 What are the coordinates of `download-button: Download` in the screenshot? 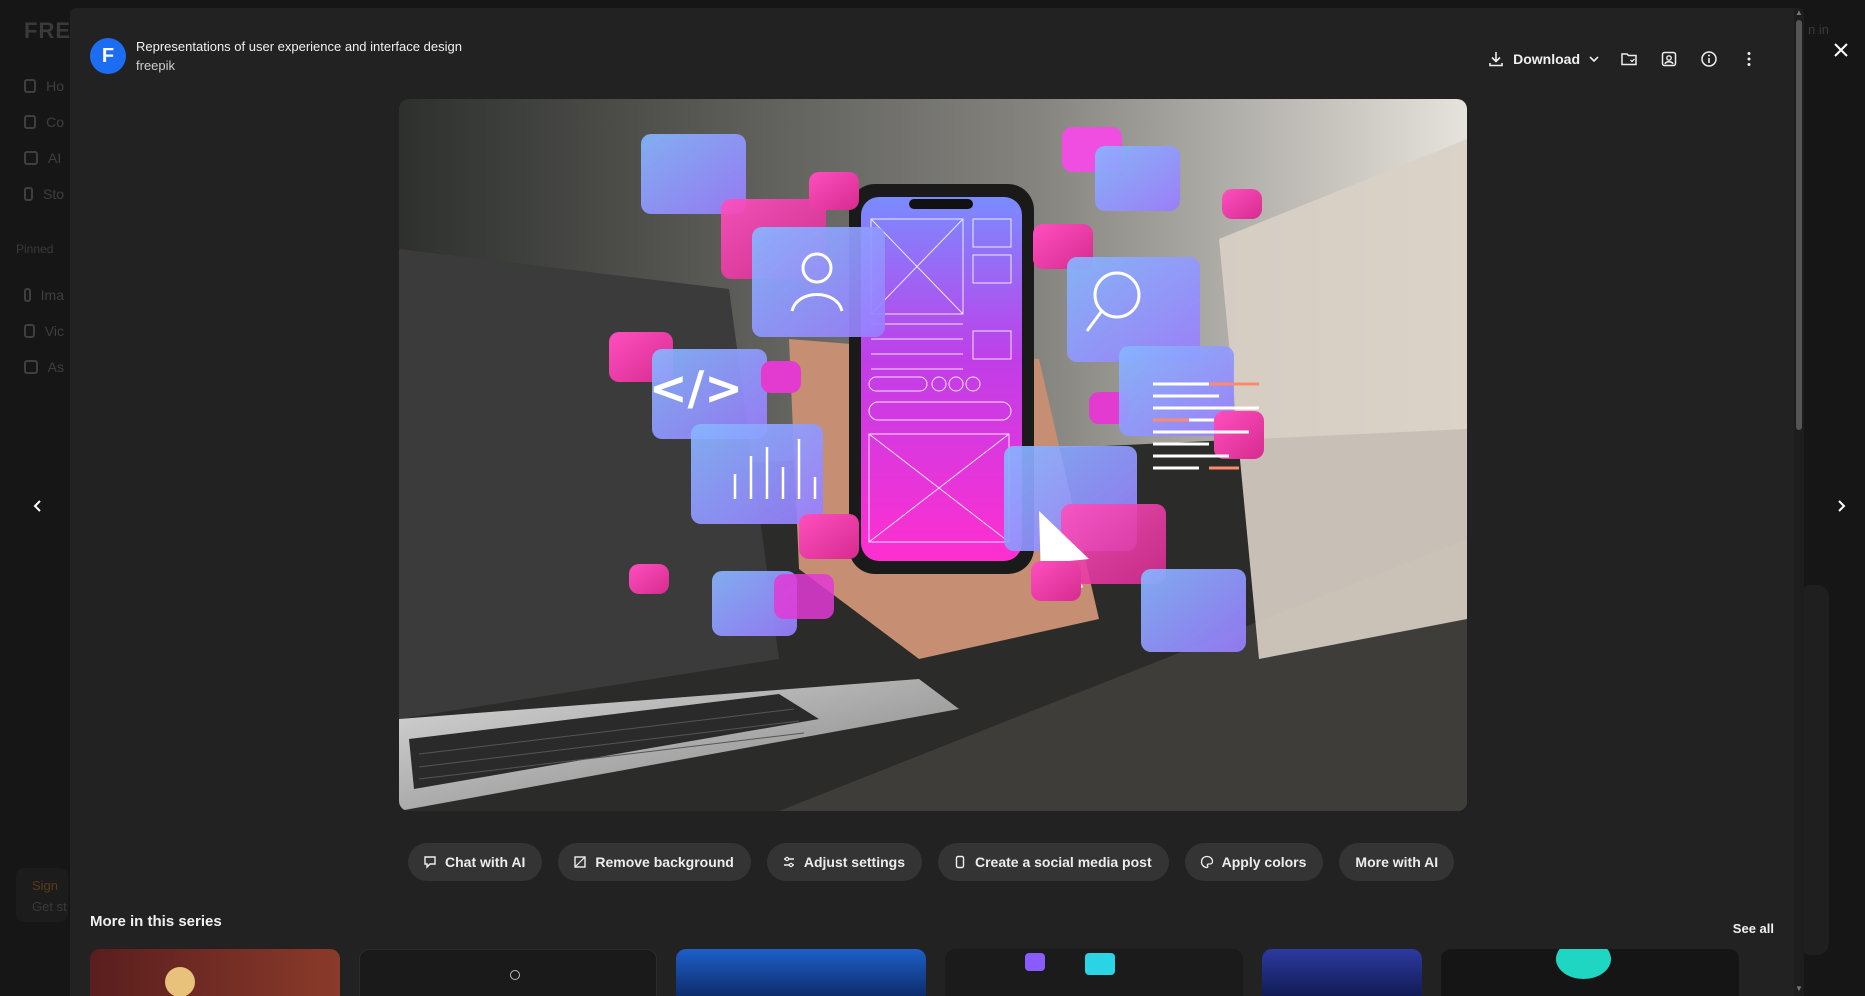 It's located at (1543, 59).